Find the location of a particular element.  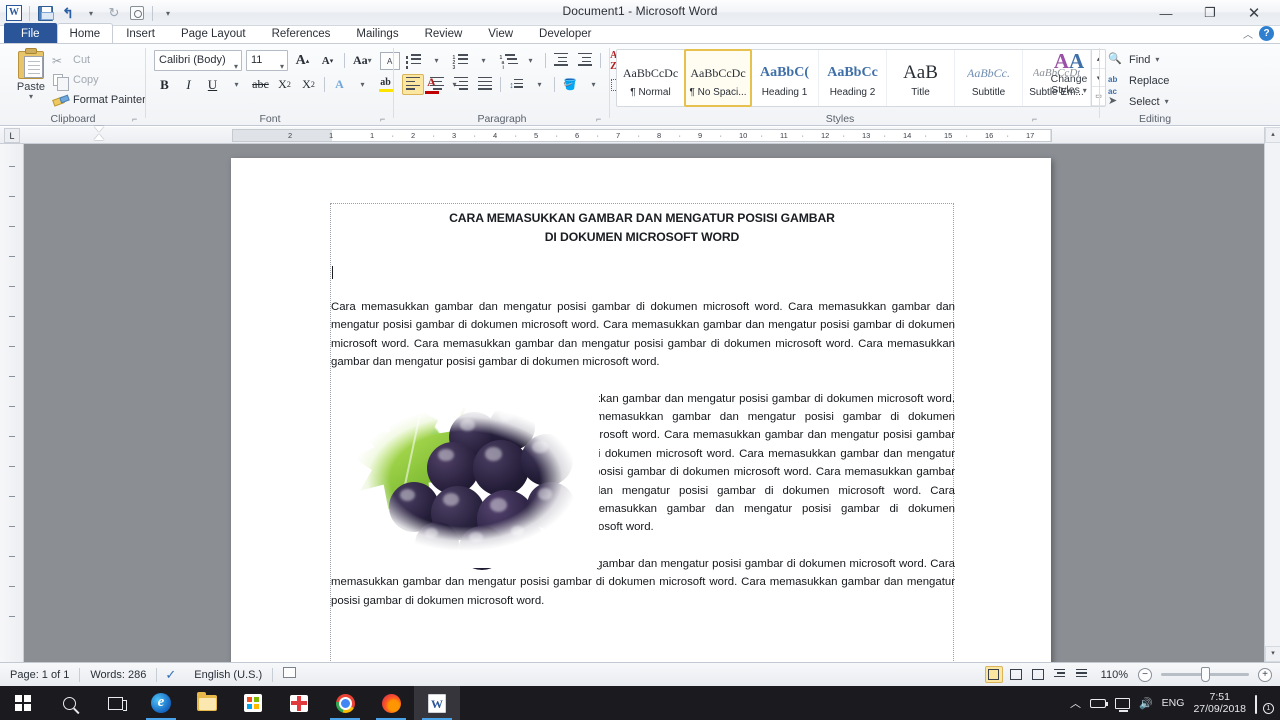

subscript-button: X2 is located at coordinates (284, 84).